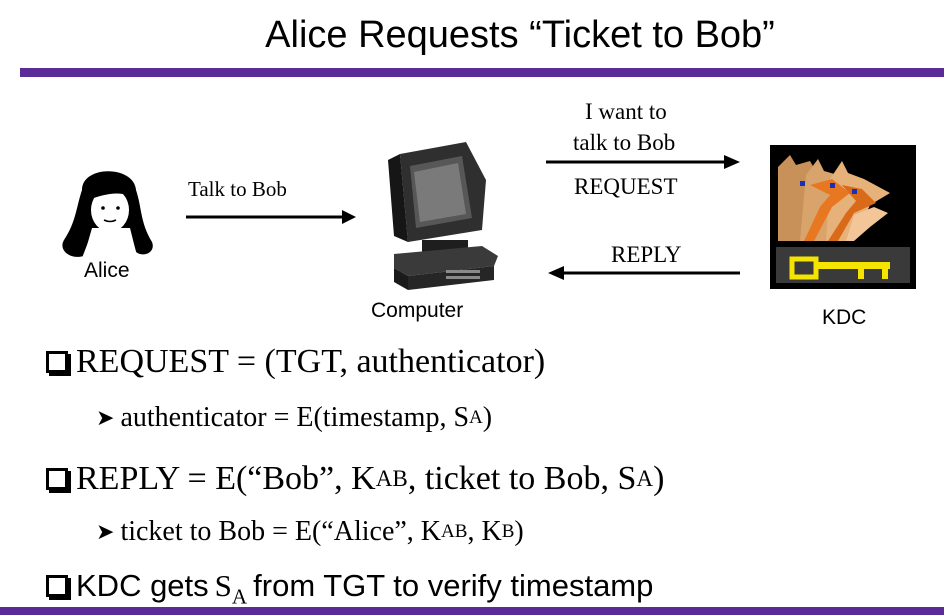  Describe the element at coordinates (644, 273) in the screenshot. I see `reply-arrow` at that location.